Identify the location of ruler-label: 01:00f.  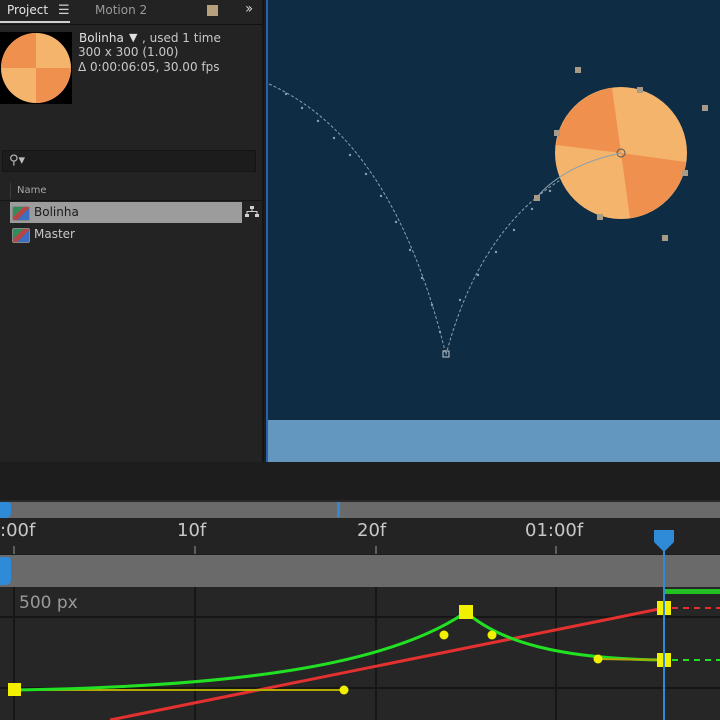
(554, 530).